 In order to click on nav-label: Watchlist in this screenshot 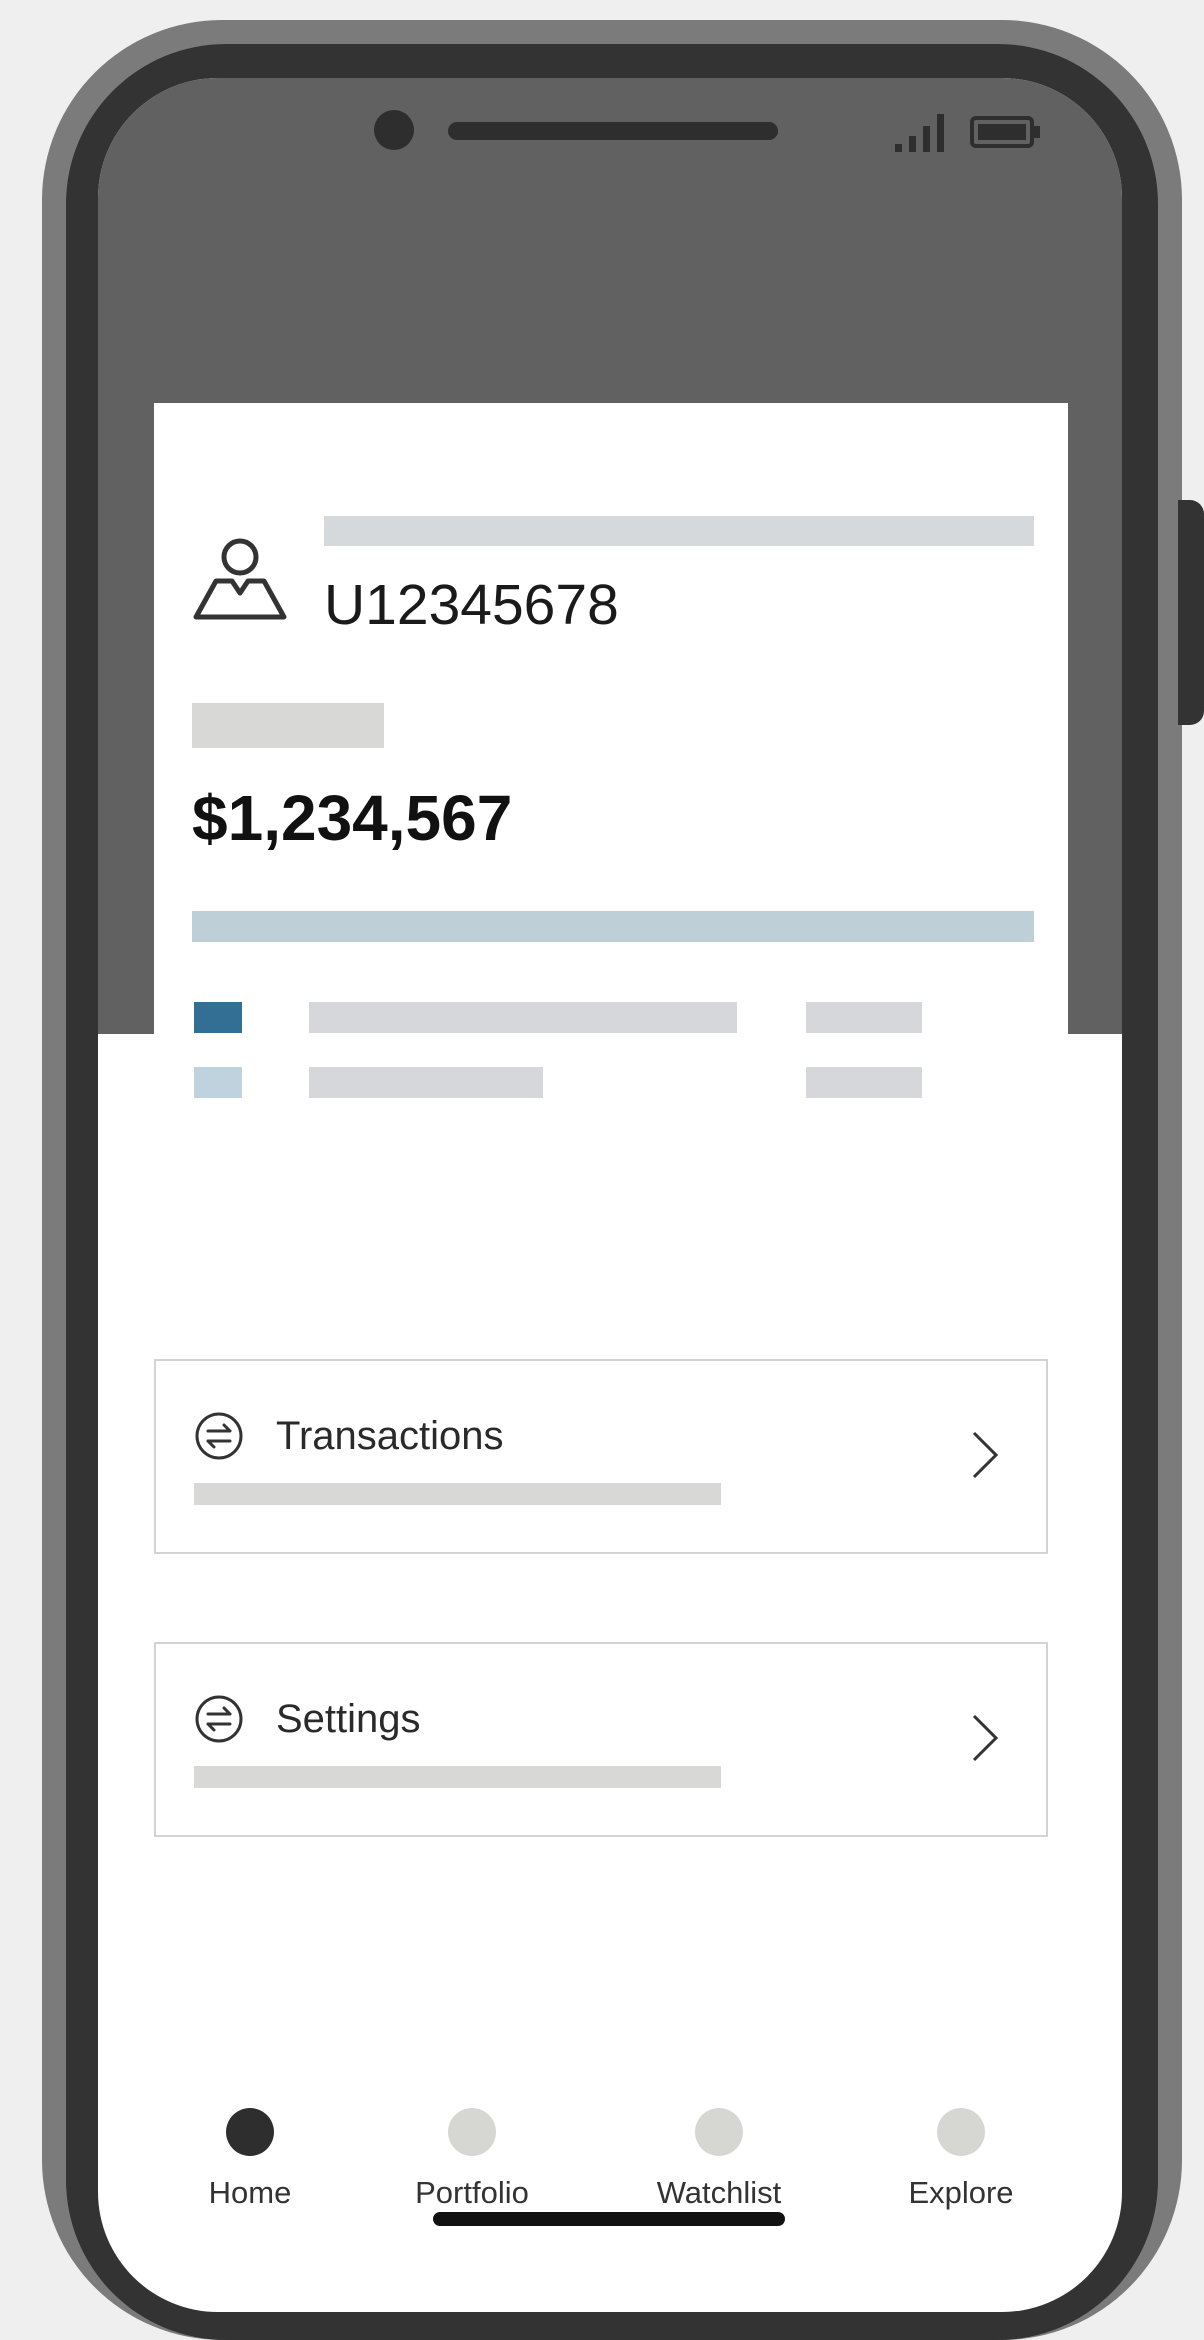, I will do `click(719, 2192)`.